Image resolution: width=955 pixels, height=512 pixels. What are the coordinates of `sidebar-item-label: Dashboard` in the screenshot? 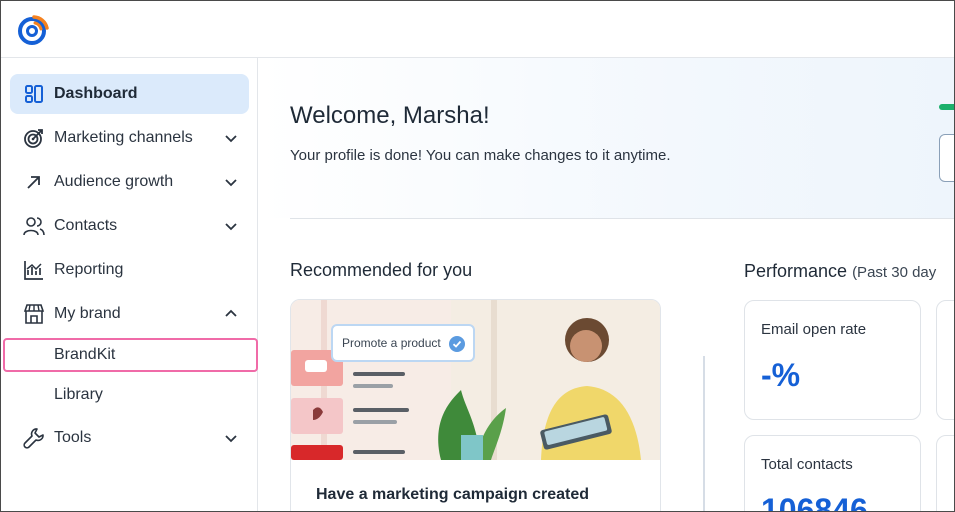 It's located at (96, 93).